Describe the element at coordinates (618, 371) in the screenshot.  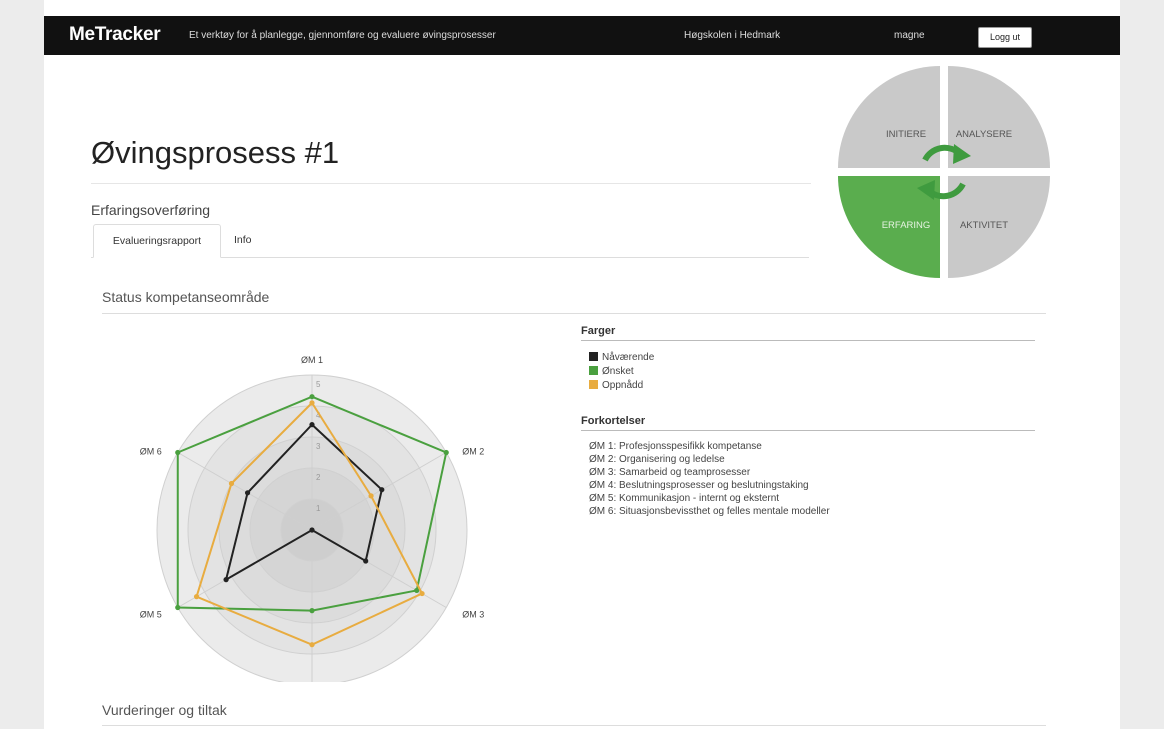
I see `legend-label: Ønsket` at that location.